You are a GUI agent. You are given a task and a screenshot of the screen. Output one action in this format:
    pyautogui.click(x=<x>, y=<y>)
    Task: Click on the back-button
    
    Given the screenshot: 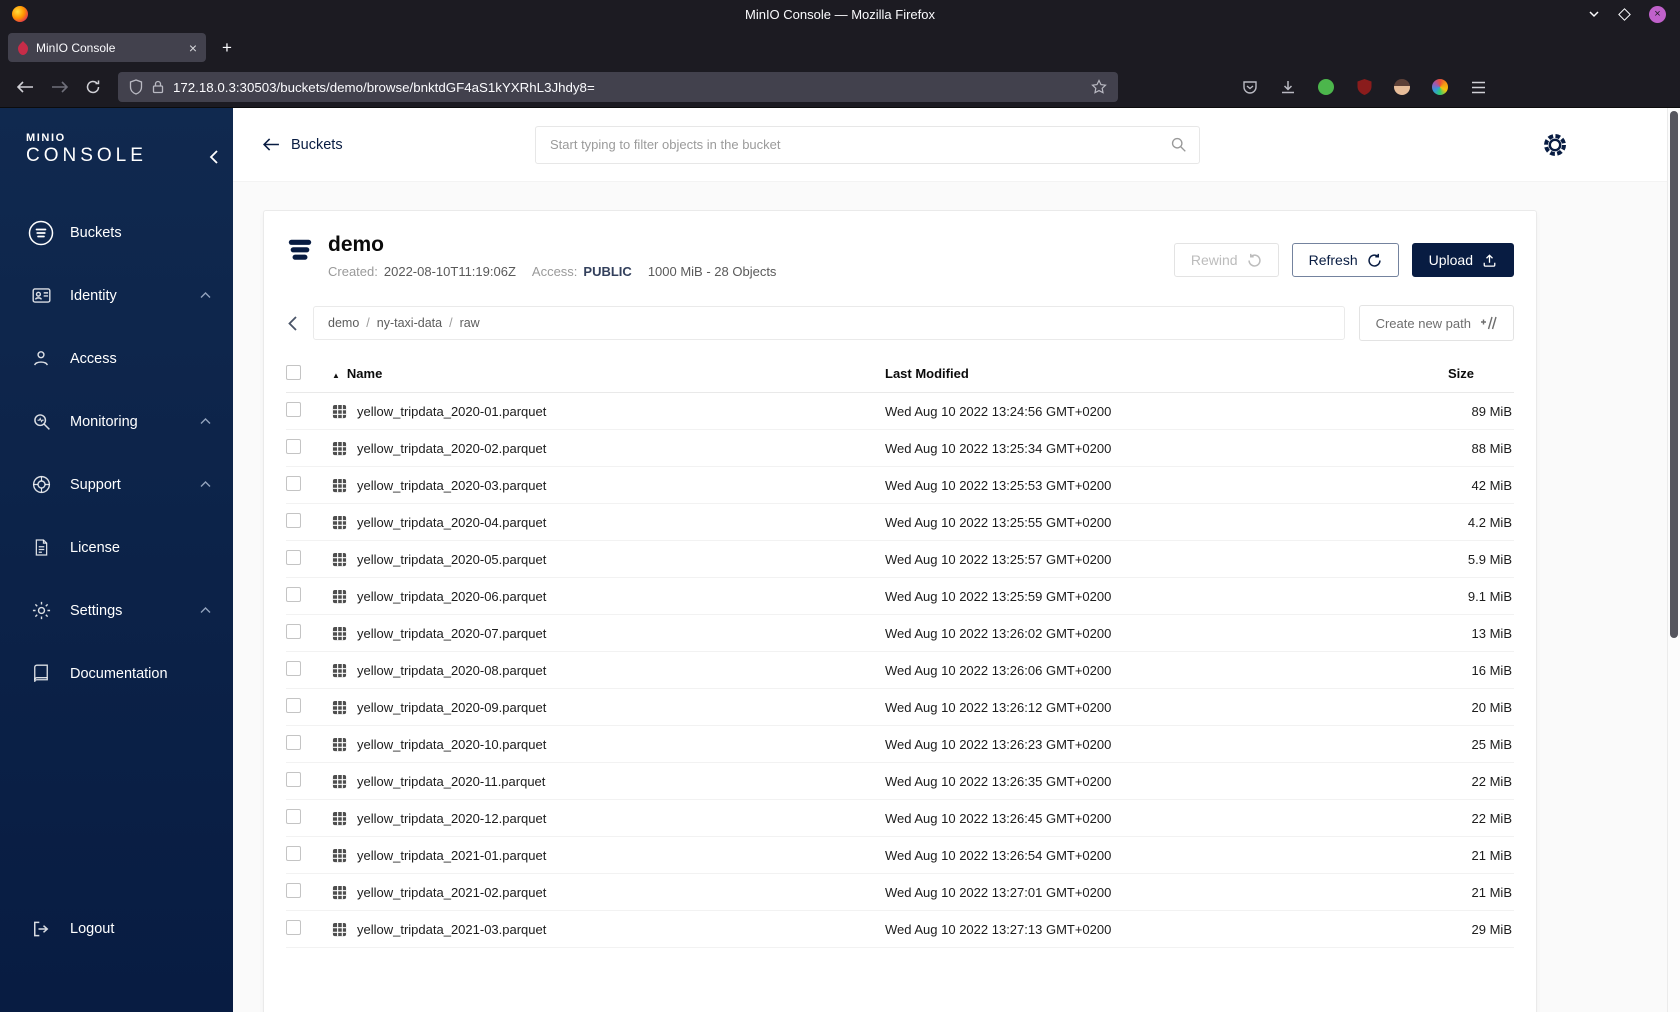 What is the action you would take?
    pyautogui.click(x=25, y=87)
    